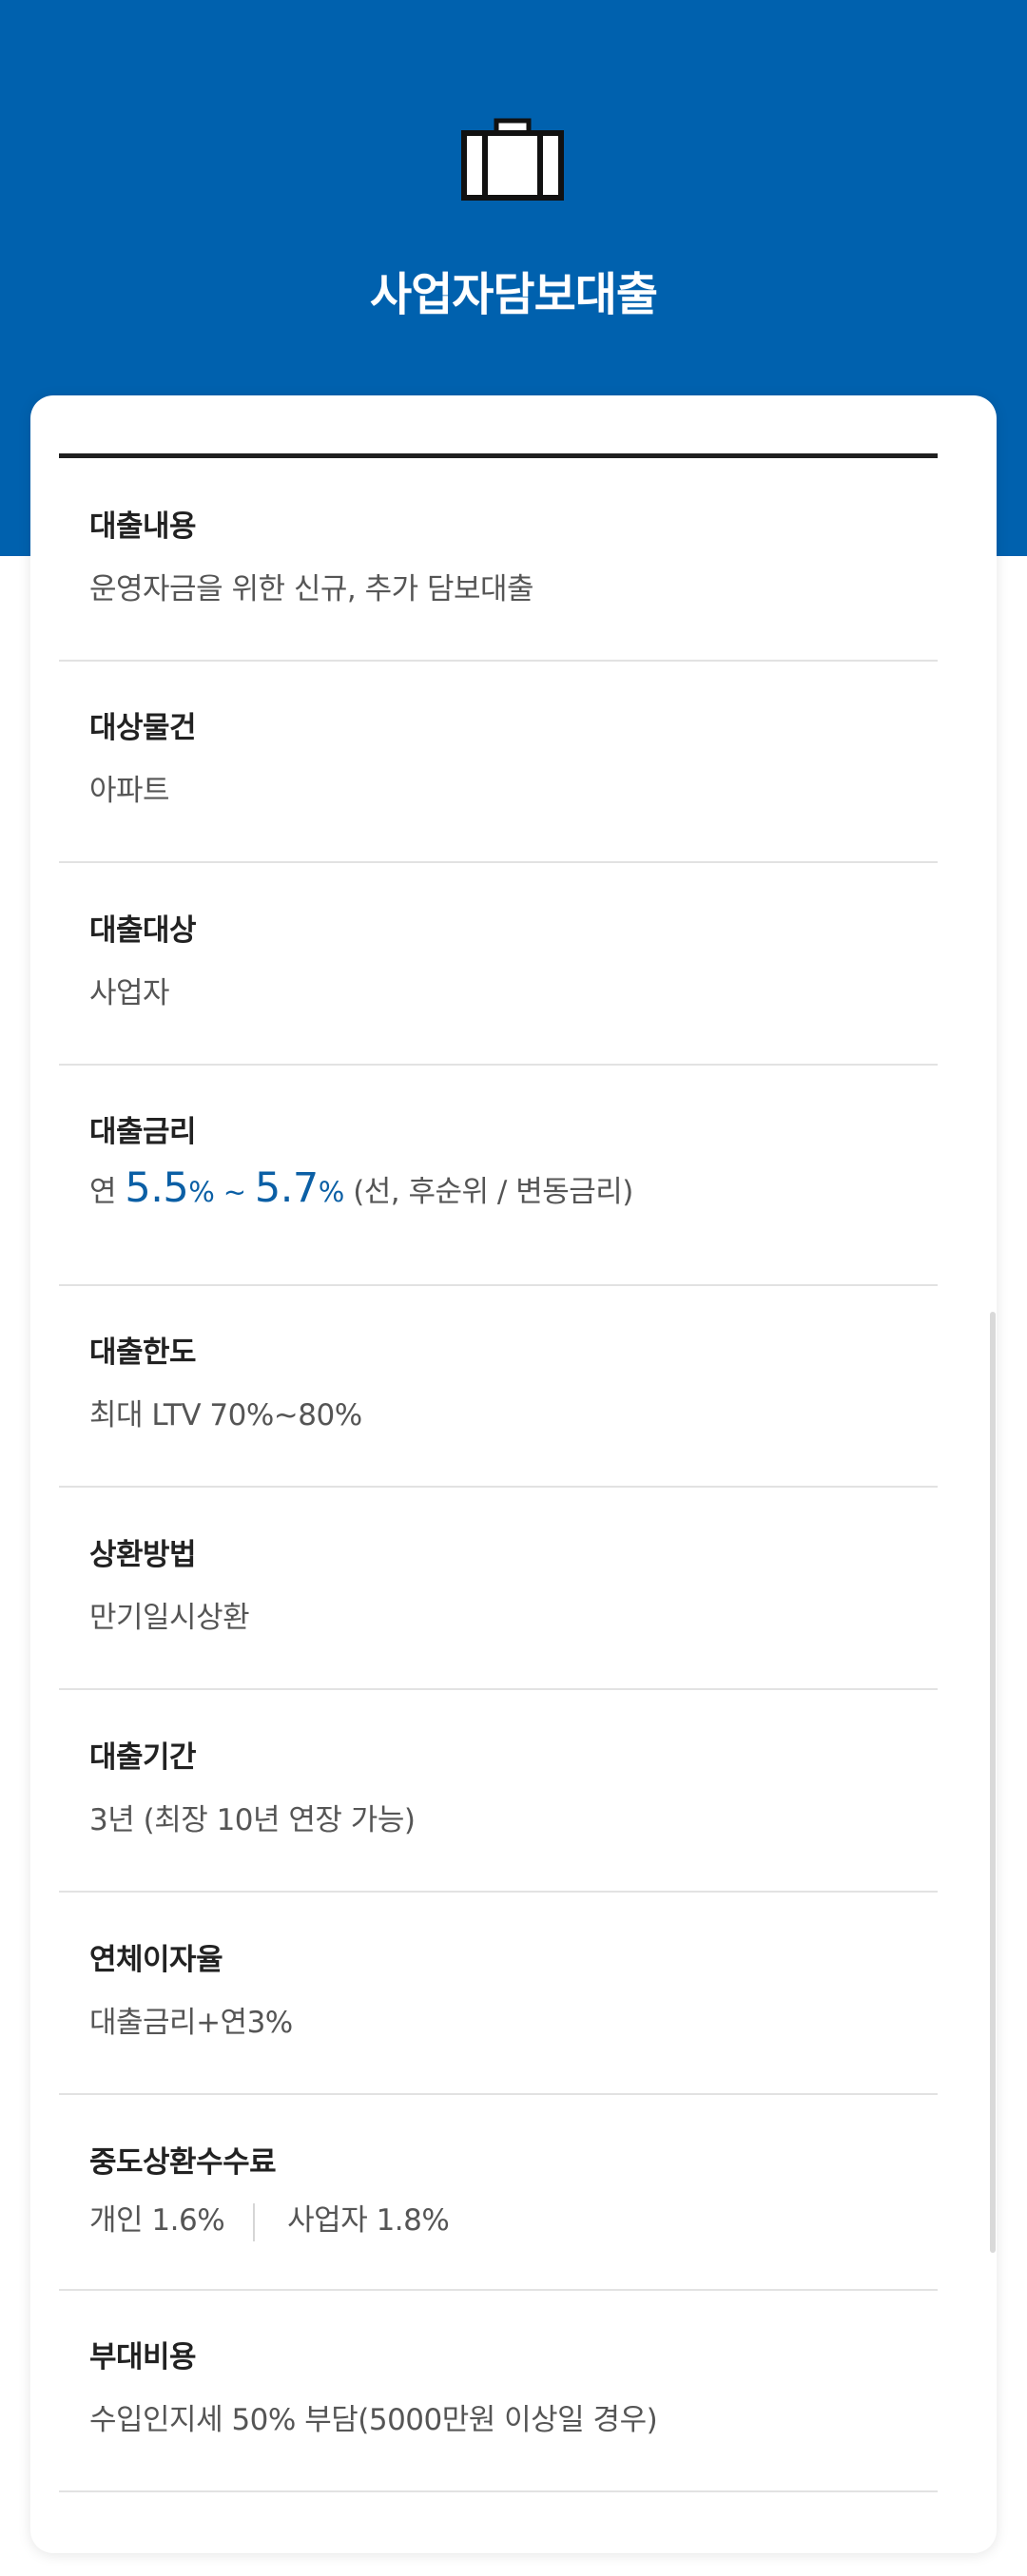  Describe the element at coordinates (493, 1192) in the screenshot. I see `rate-suffix: (선, 후순위 / 변동금리)` at that location.